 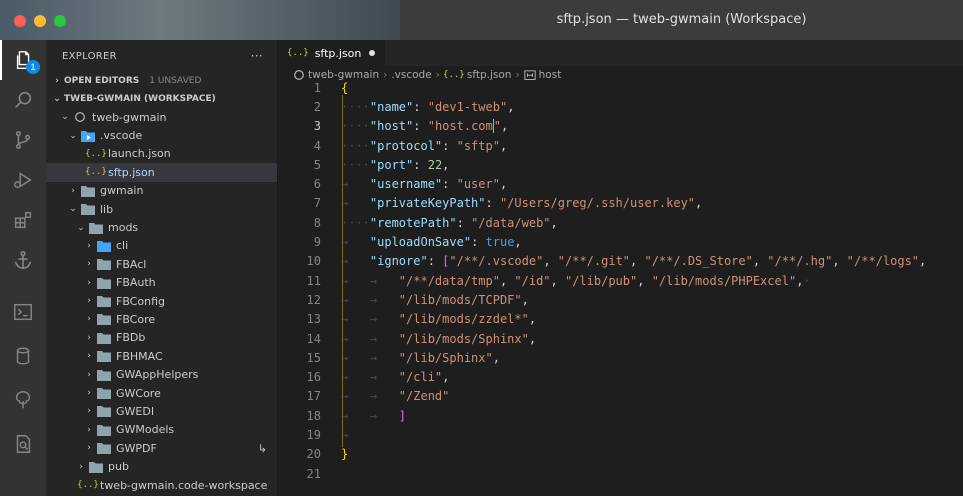 I want to click on code-line: 2 ····"name": "dev1-tweb",, so click(x=621, y=106).